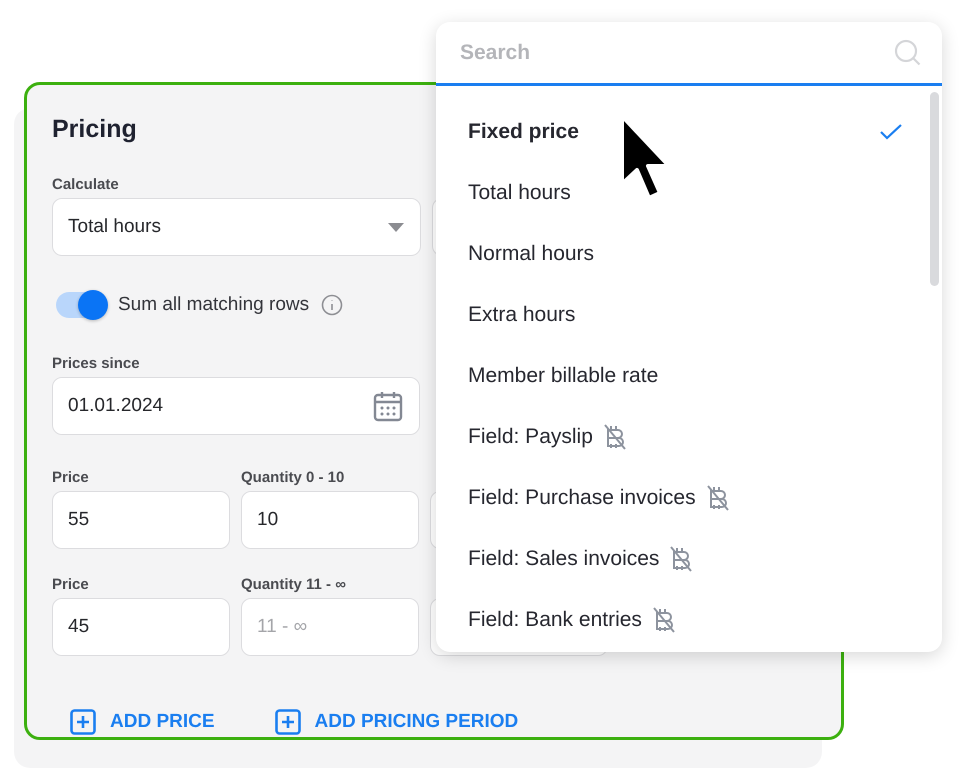  What do you see at coordinates (292, 477) in the screenshot?
I see `field-label: Quantity 0 - 10` at bounding box center [292, 477].